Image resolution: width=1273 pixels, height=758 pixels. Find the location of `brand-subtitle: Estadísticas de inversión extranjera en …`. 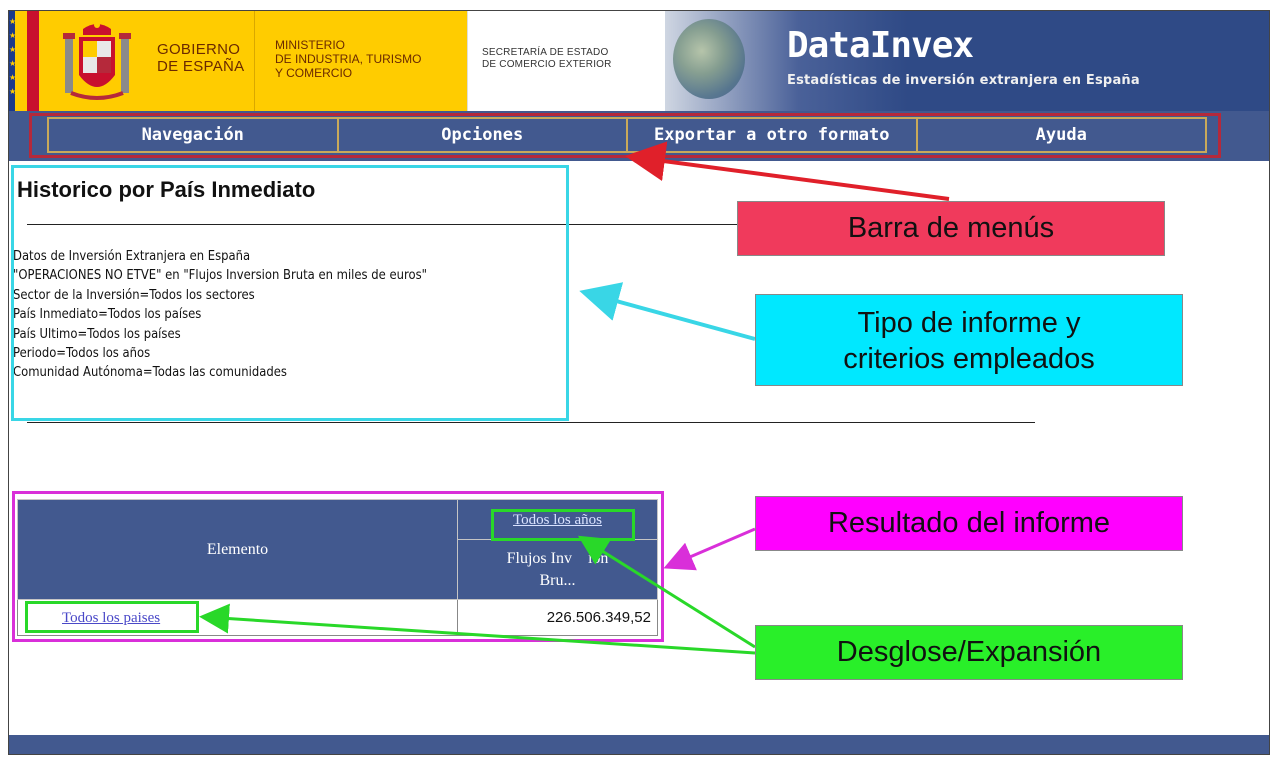

brand-subtitle: Estadísticas de inversión extranjera en … is located at coordinates (963, 80).